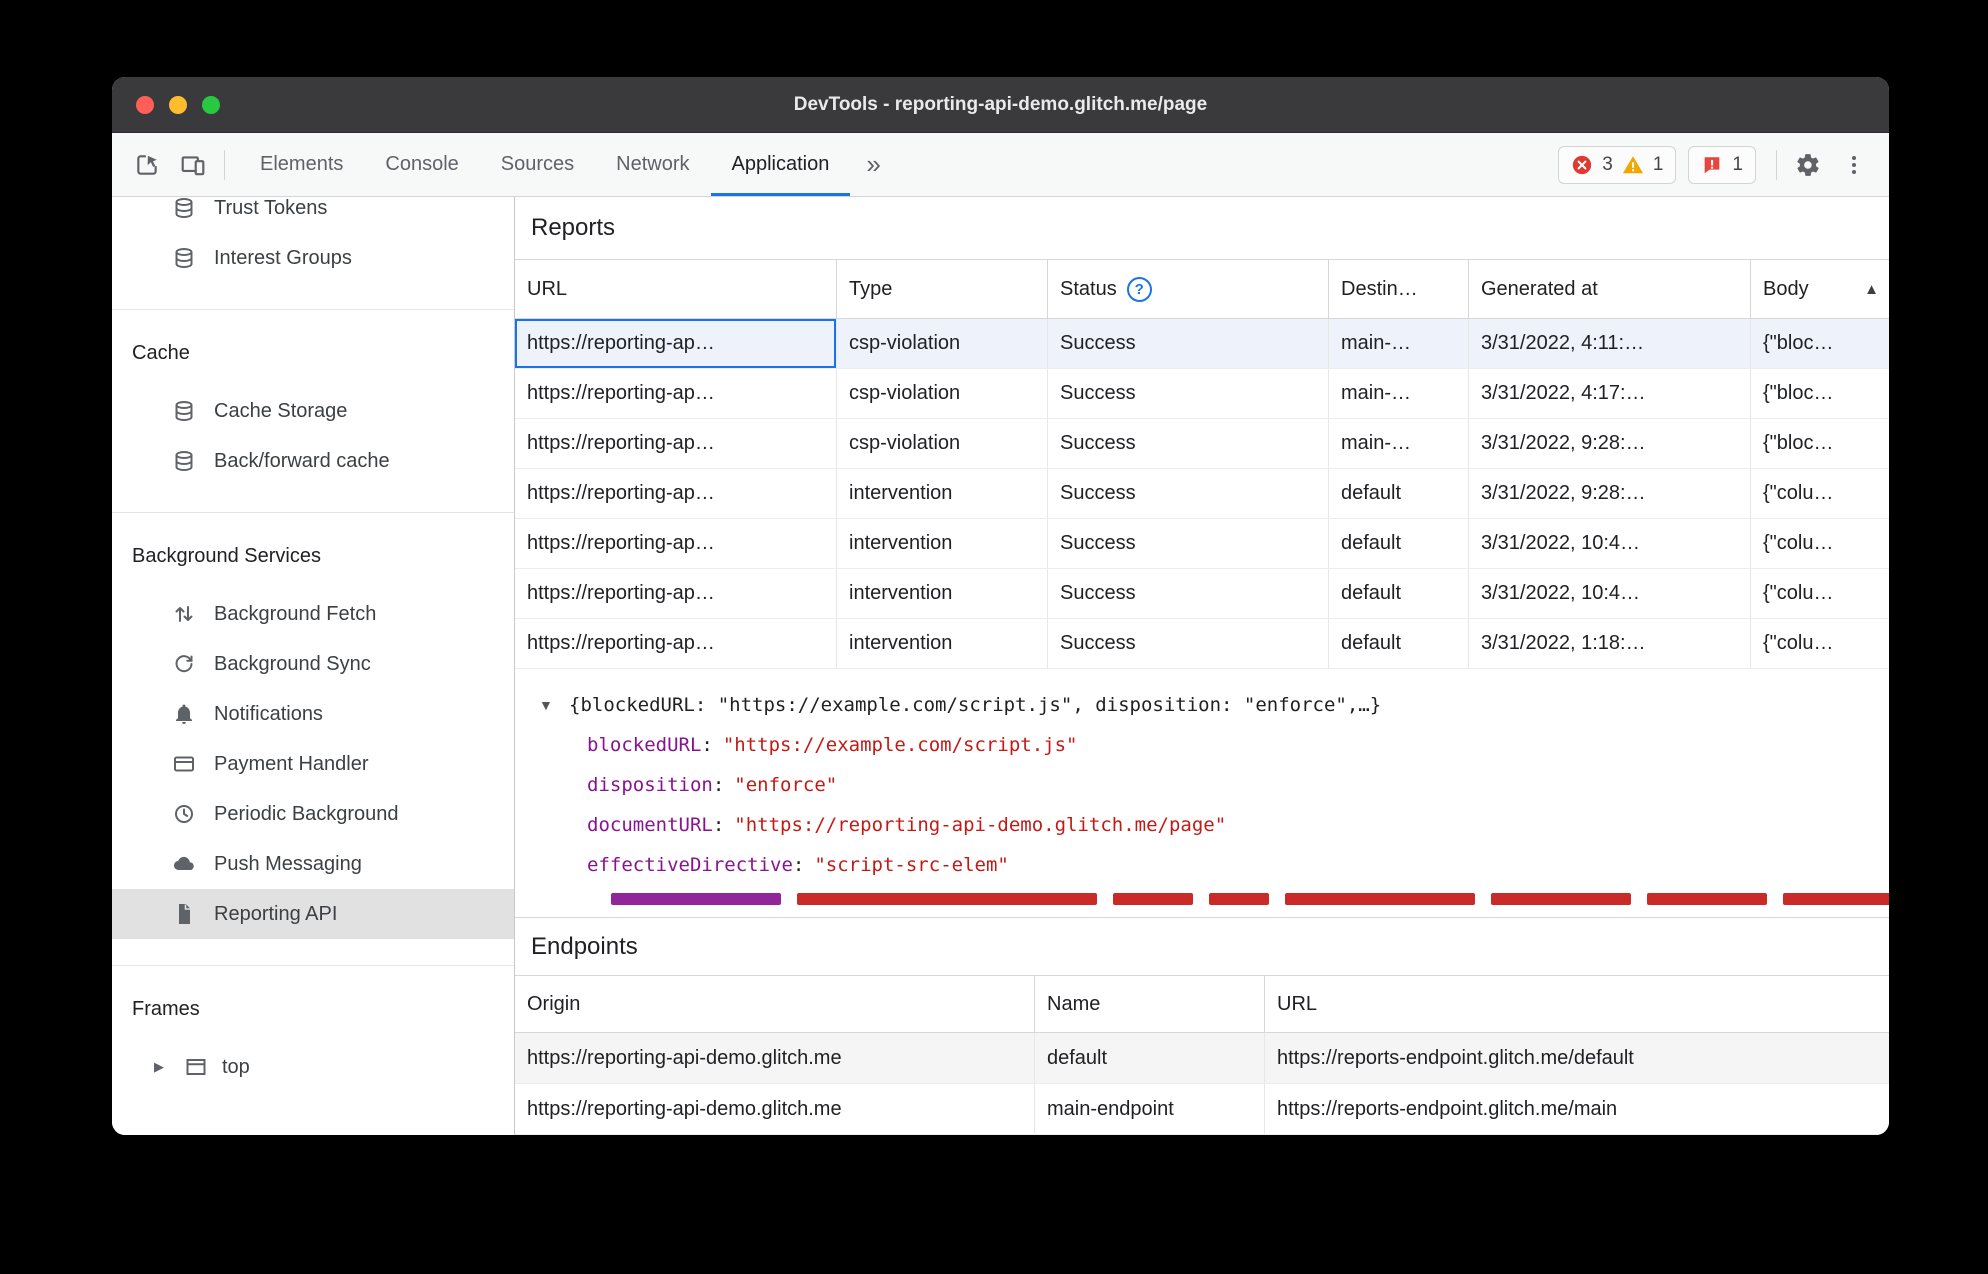 The image size is (1988, 1274). What do you see at coordinates (1617, 164) in the screenshot?
I see `console-summary-badge: 3 1` at bounding box center [1617, 164].